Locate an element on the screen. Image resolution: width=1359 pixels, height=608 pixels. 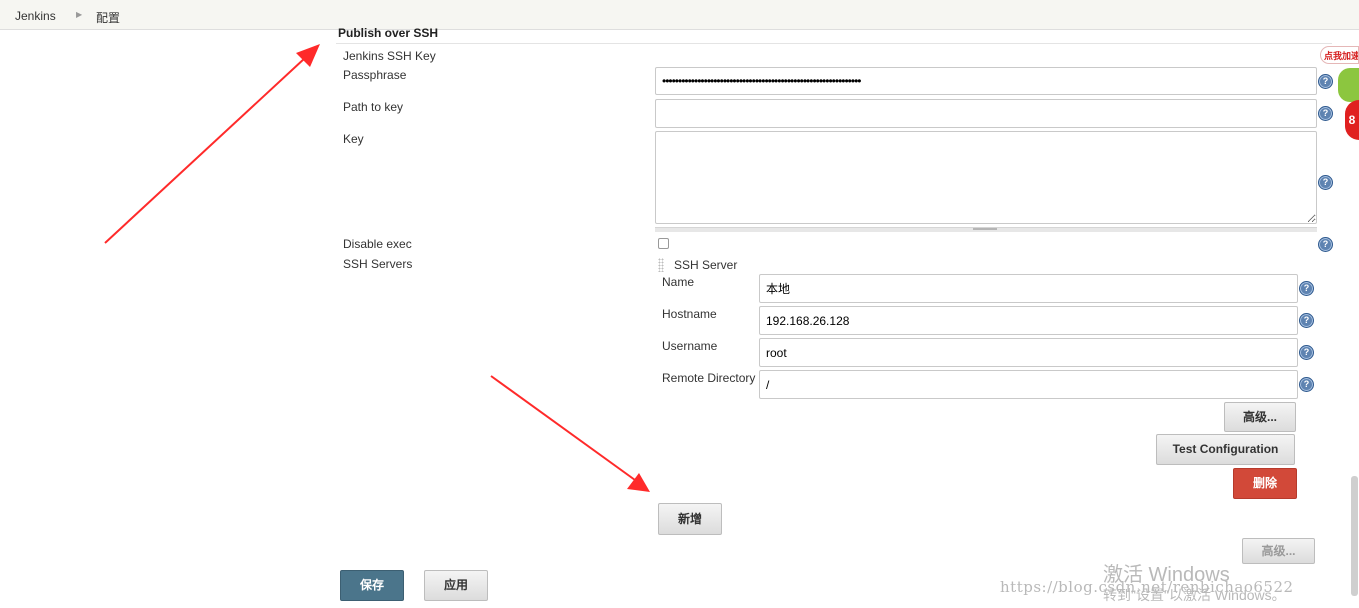
vertical-scrollbar-thumb is located at coordinates (1354, 536).